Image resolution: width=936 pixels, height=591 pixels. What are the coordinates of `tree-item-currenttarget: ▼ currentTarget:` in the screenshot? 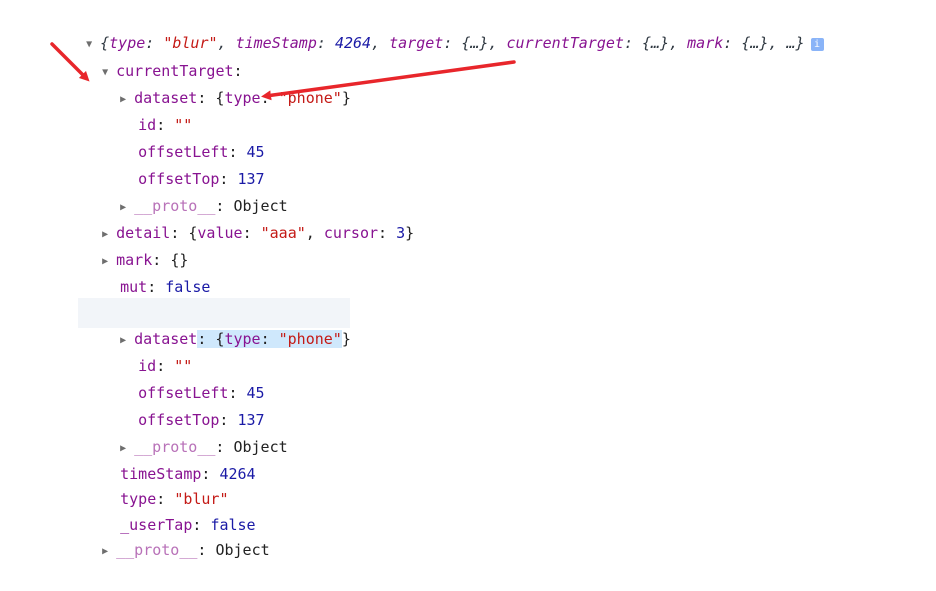 It's located at (154, 56).